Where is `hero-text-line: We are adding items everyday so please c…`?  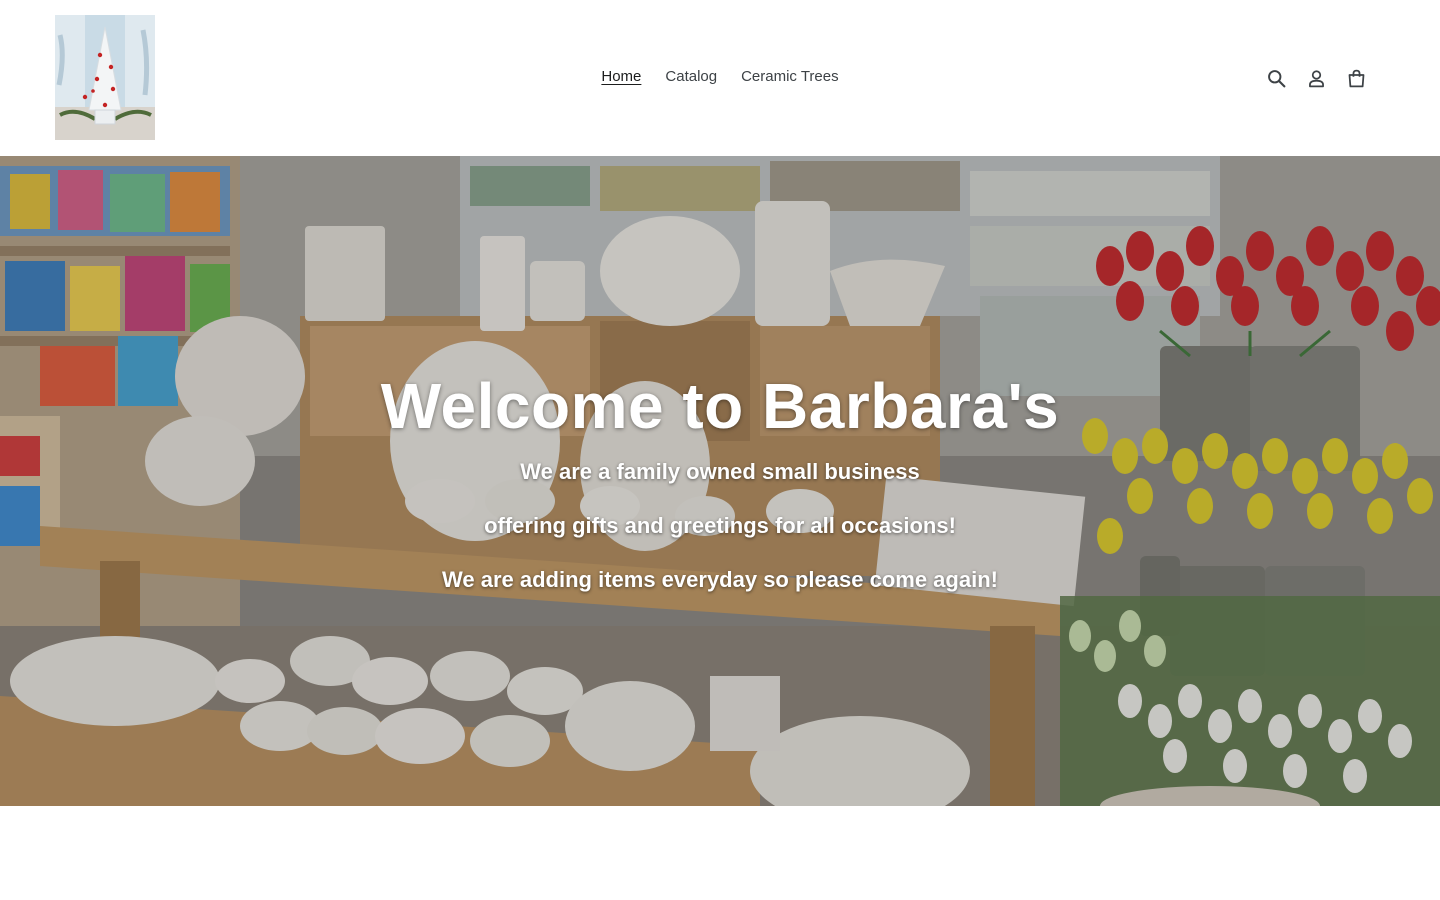 hero-text-line: We are adding items everyday so please c… is located at coordinates (720, 579).